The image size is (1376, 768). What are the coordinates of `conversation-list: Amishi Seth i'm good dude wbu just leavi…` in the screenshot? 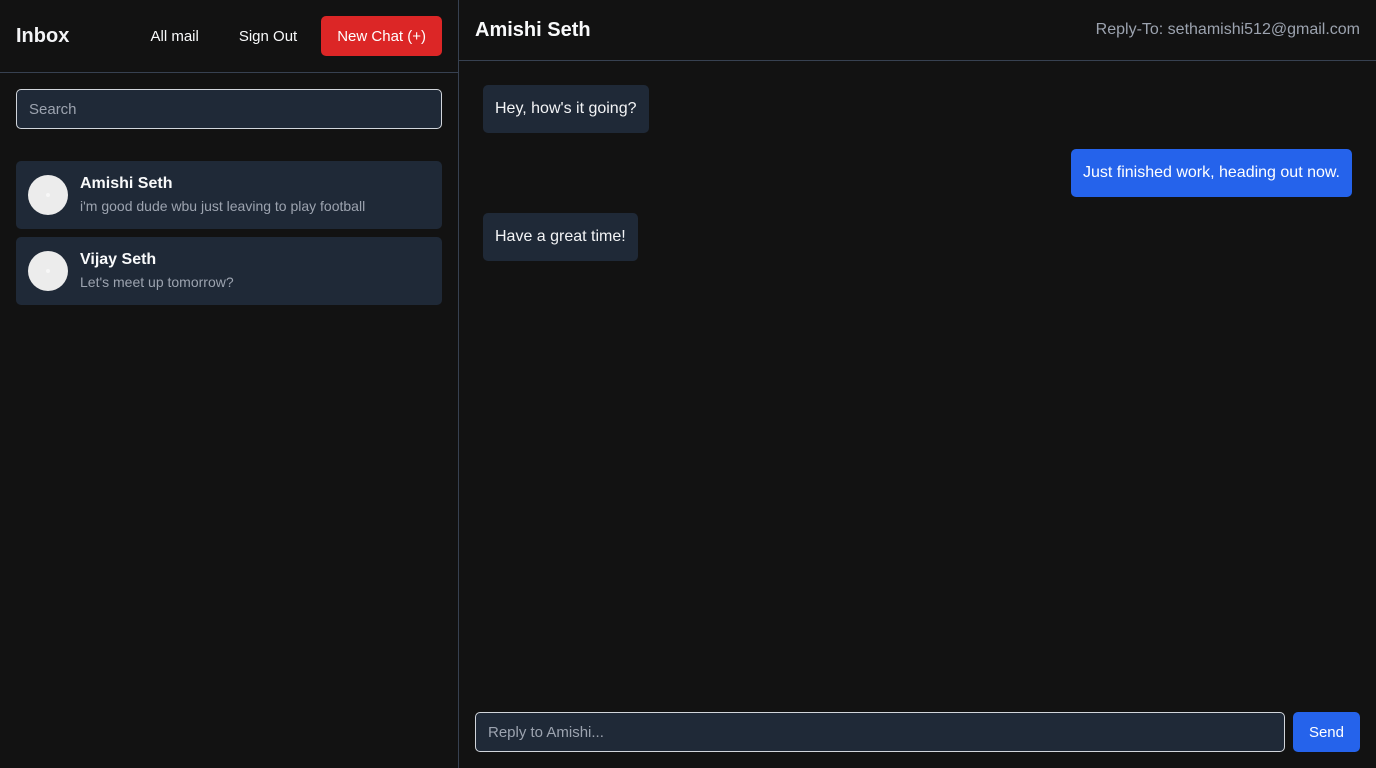 It's located at (229, 221).